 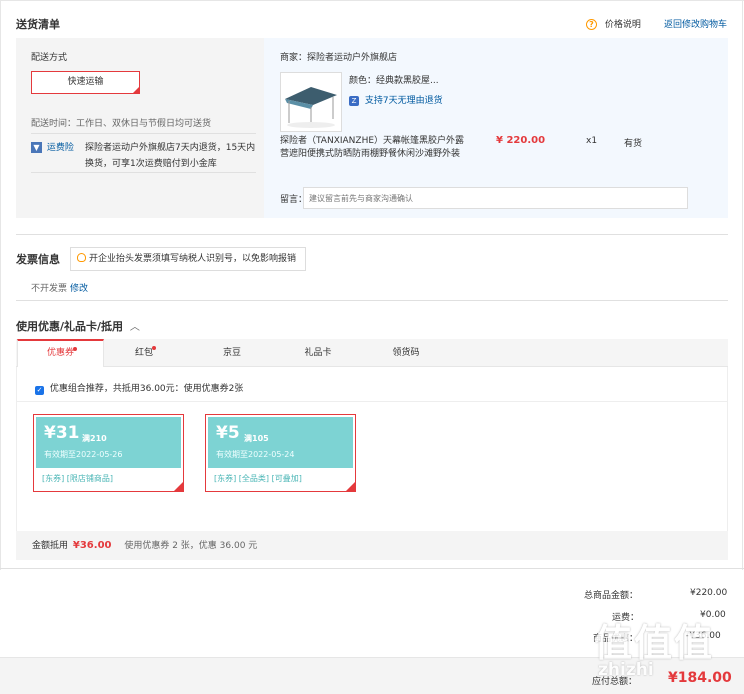 What do you see at coordinates (403, 101) in the screenshot?
I see `return-policy-text: 支持7天无理由退货` at bounding box center [403, 101].